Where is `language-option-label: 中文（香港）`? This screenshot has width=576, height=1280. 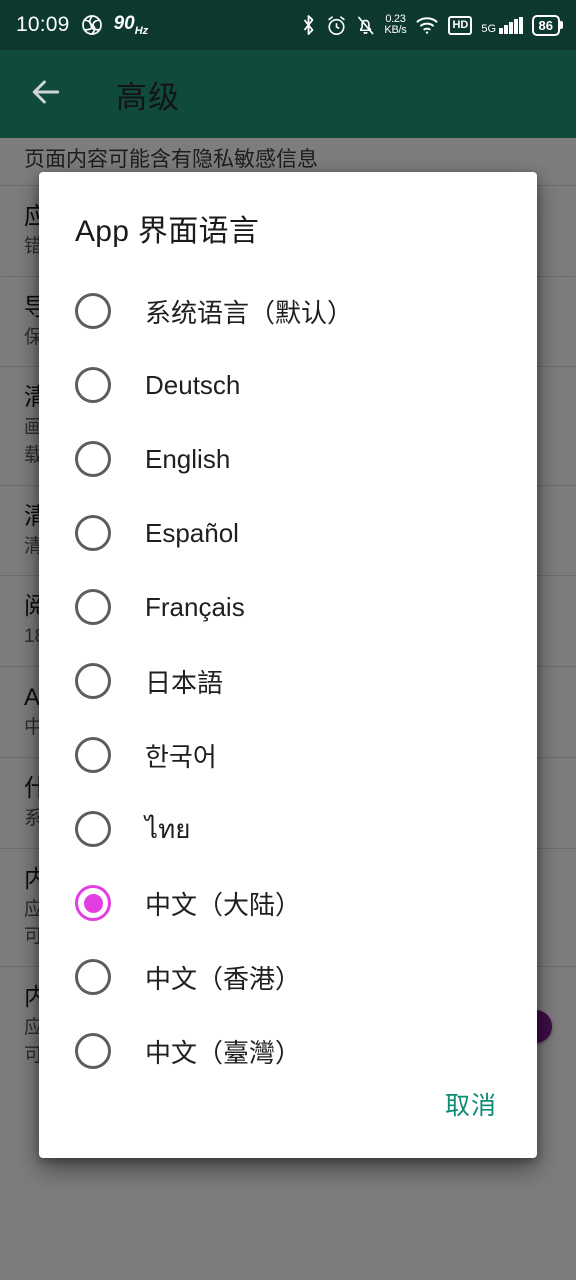 language-option-label: 中文（香港） is located at coordinates (223, 978).